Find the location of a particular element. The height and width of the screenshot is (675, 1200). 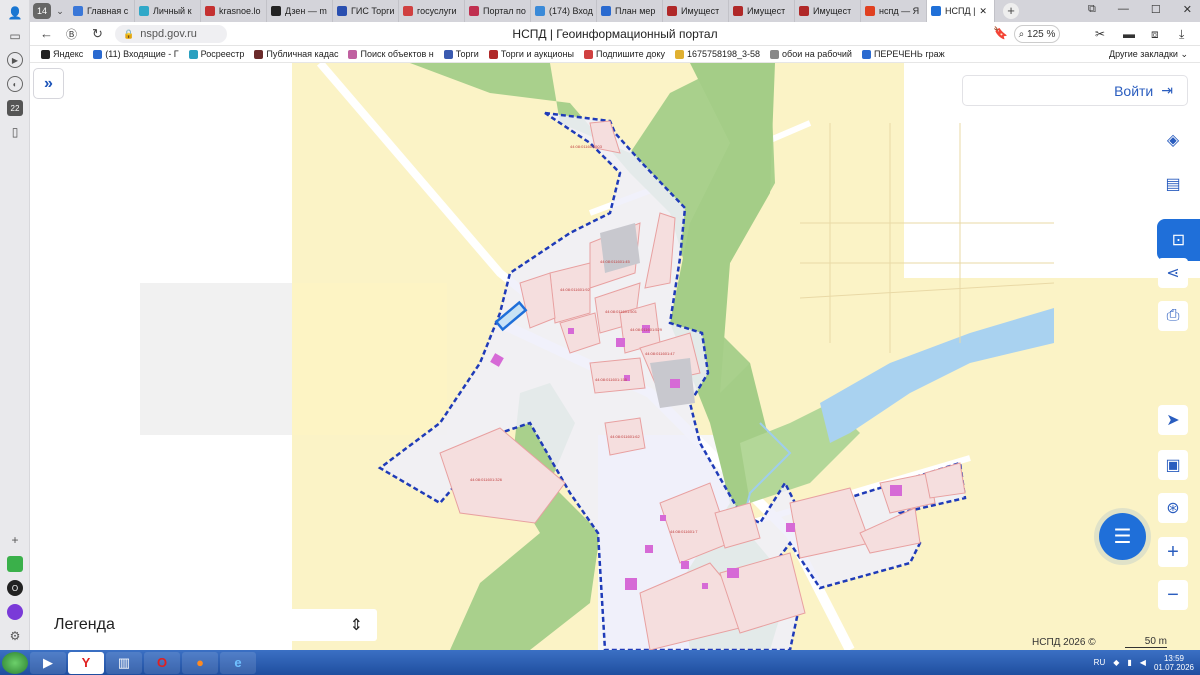

bookmark-10: ПЕРЕЧЕНЬ граж is located at coordinates (903, 54).